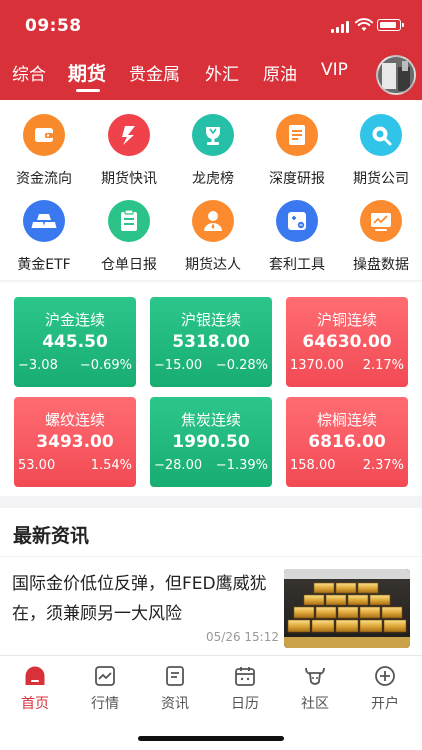 This screenshot has width=422, height=750. I want to click on trophy-icon, so click(213, 135).